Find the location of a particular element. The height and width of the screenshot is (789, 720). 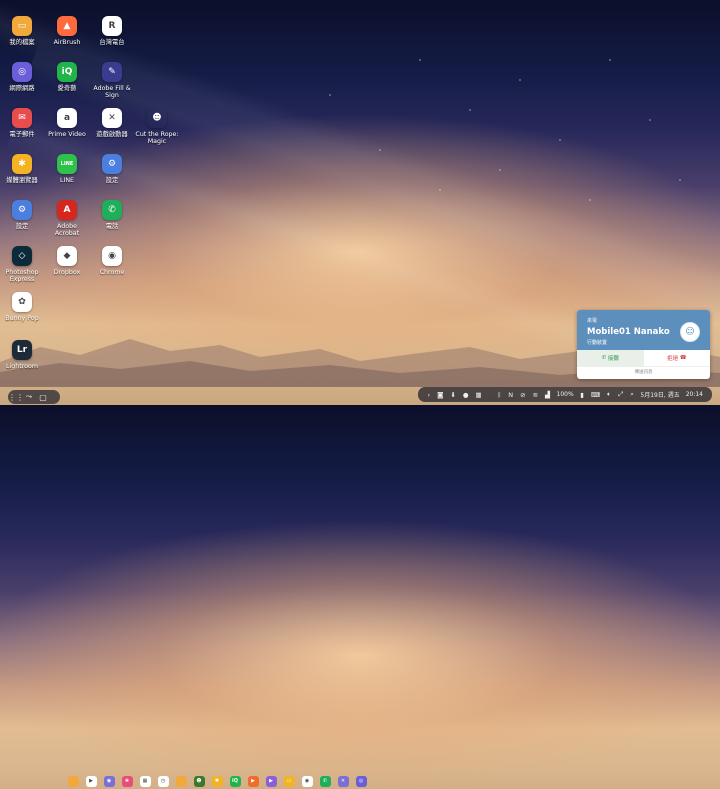

desktop-app-label: Chrome is located at coordinates (112, 272).